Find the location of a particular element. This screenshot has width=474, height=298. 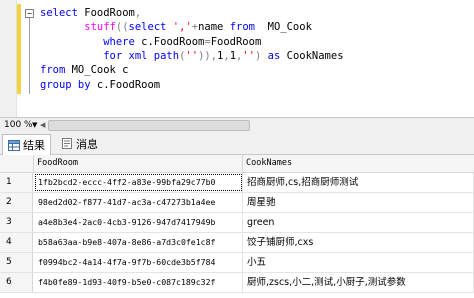

cell-cooknames: green is located at coordinates (358, 222).